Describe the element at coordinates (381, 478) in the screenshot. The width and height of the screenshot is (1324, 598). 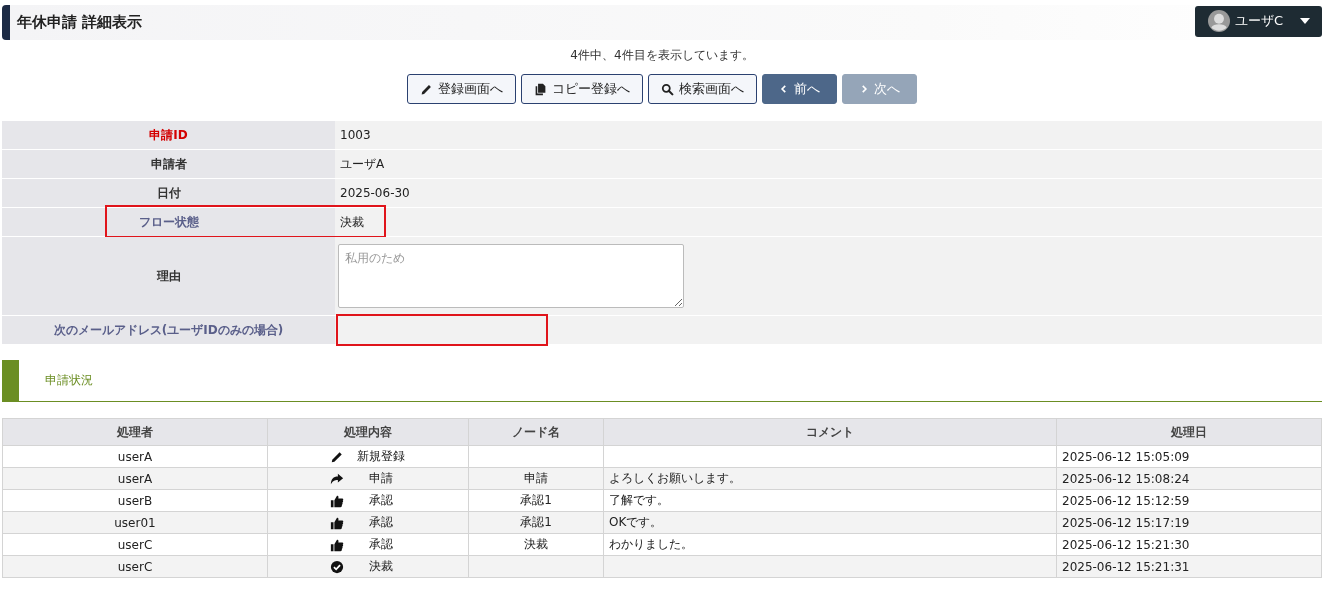
I see `table-cell-text: 申請` at that location.